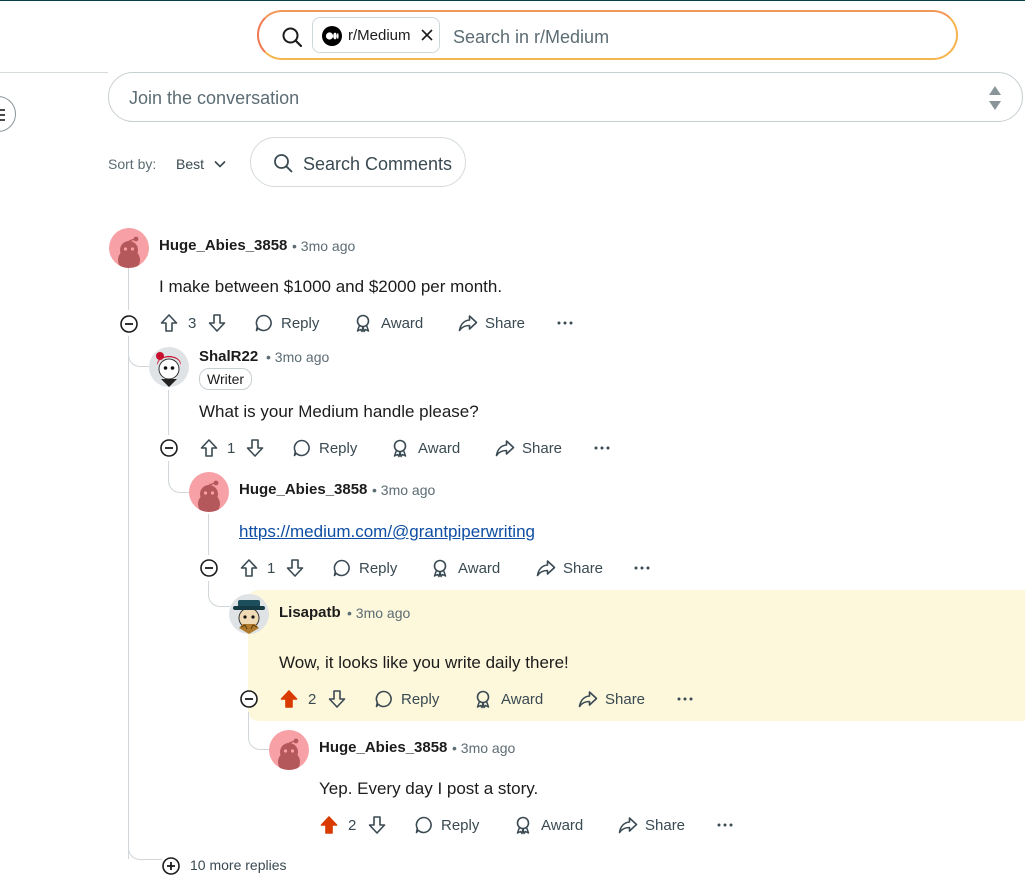 The width and height of the screenshot is (1025, 896). Describe the element at coordinates (190, 164) in the screenshot. I see `sort-dropdown: Best` at that location.